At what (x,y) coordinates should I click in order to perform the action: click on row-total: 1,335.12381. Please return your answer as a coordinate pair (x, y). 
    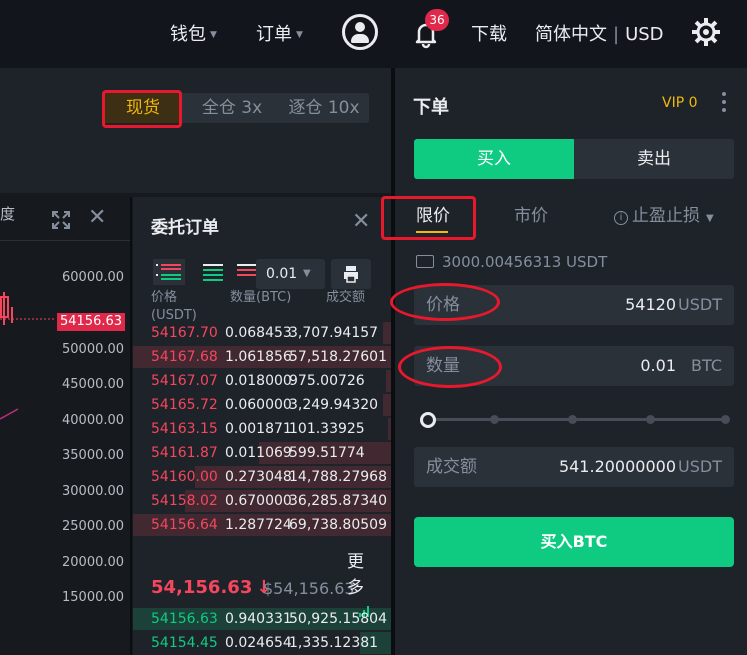
    Looking at the image, I should click on (334, 643).